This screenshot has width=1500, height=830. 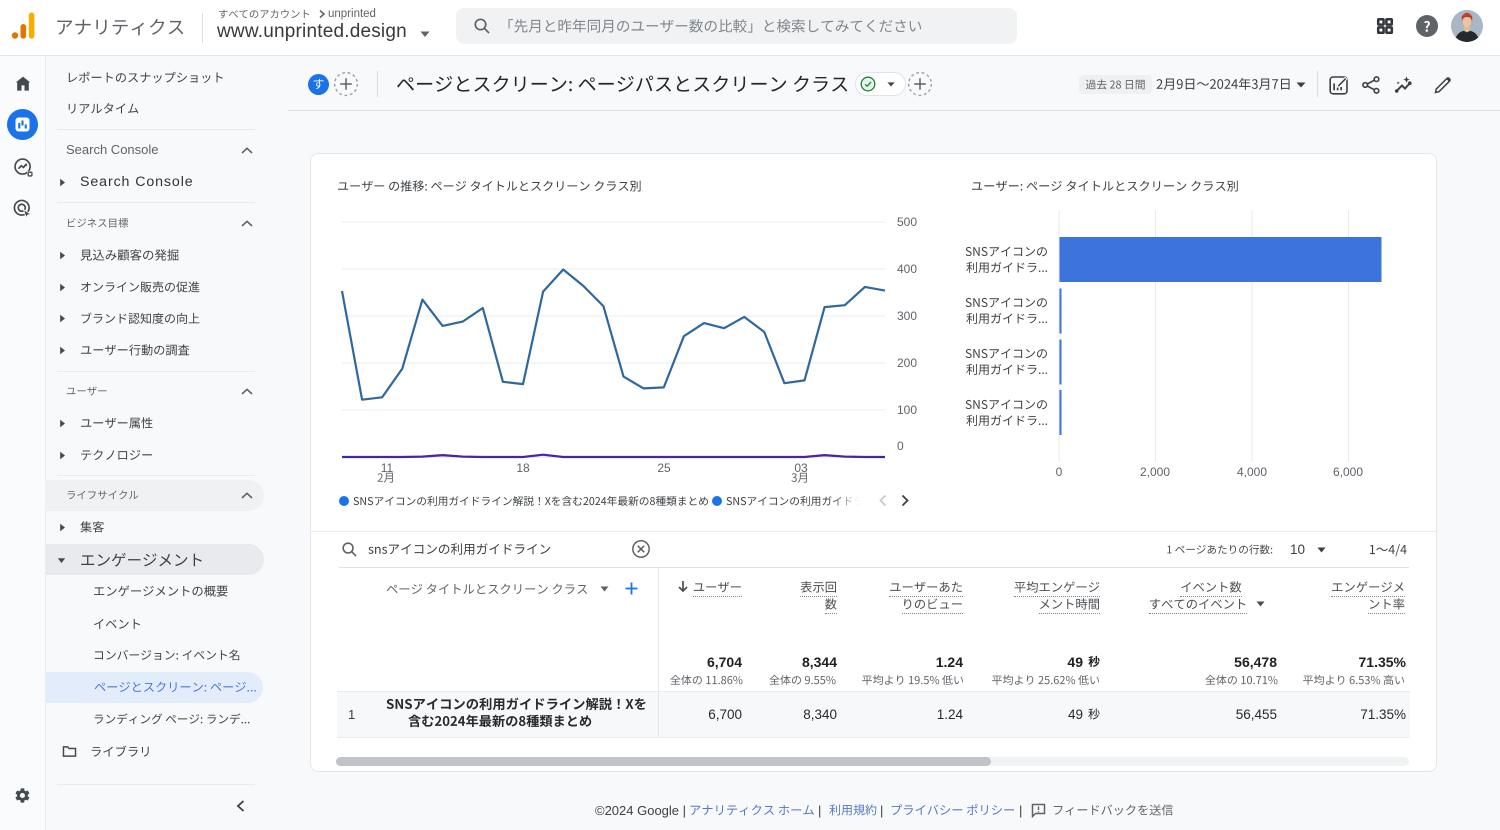 I want to click on svg-text: 2,000, so click(x=1155, y=472).